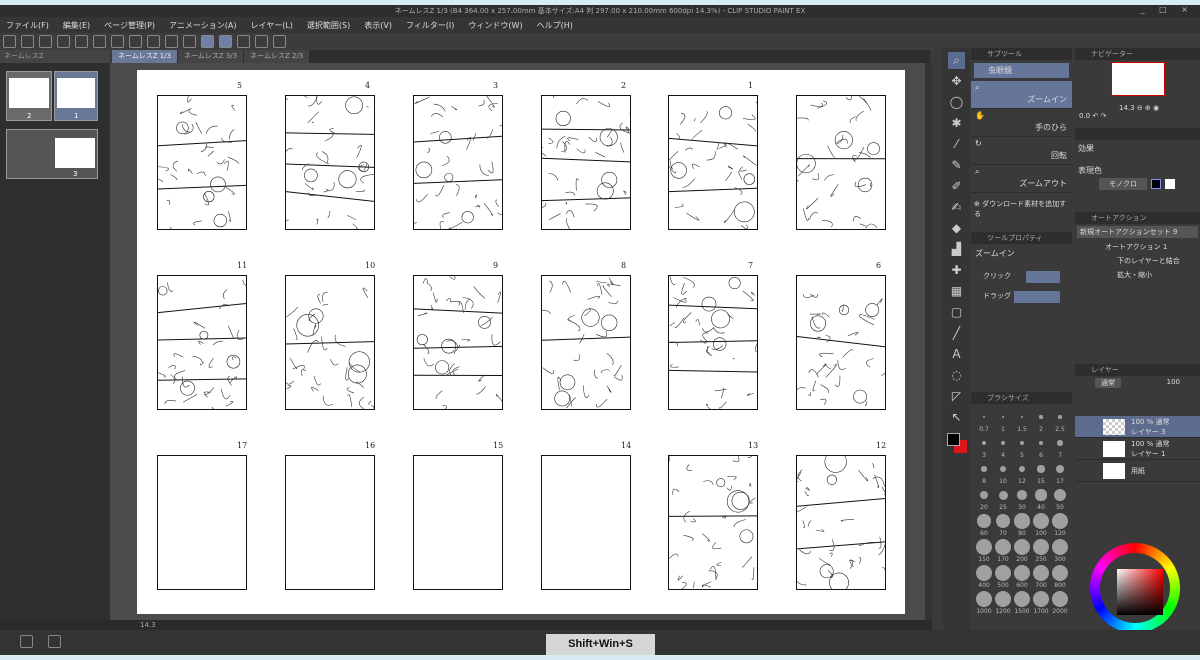  What do you see at coordinates (54, 641) in the screenshot?
I see `spread-view-icon` at bounding box center [54, 641].